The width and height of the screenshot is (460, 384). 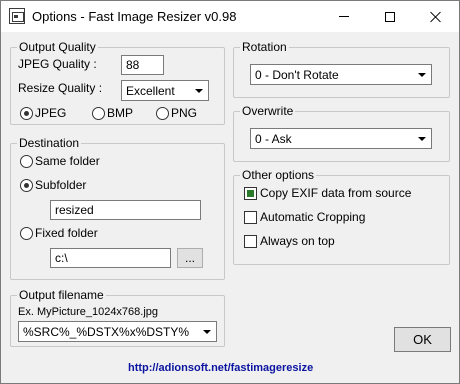 I want to click on format-radio-bmp: BMP, so click(x=112, y=113).